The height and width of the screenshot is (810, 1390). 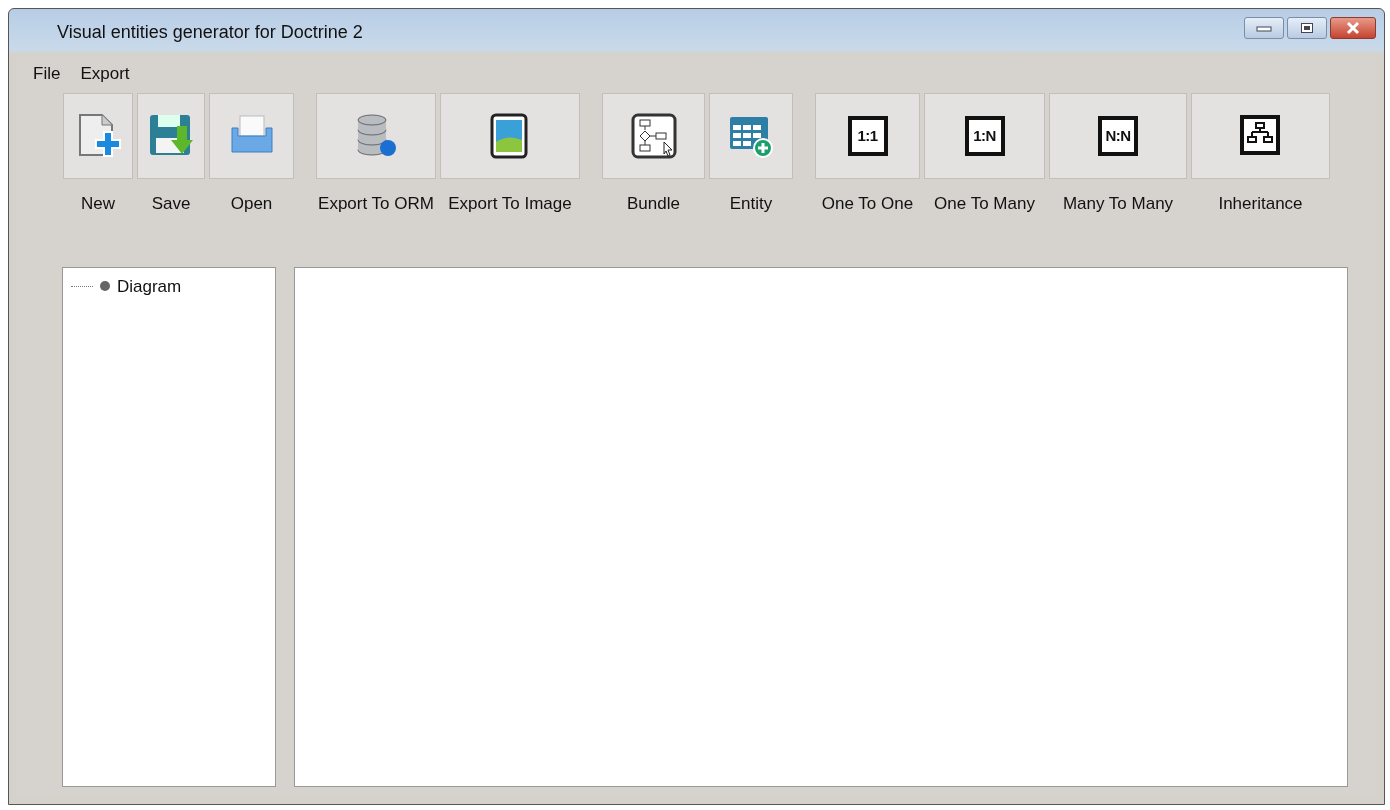 I want to click on relation-icon: N:N, so click(x=1118, y=136).